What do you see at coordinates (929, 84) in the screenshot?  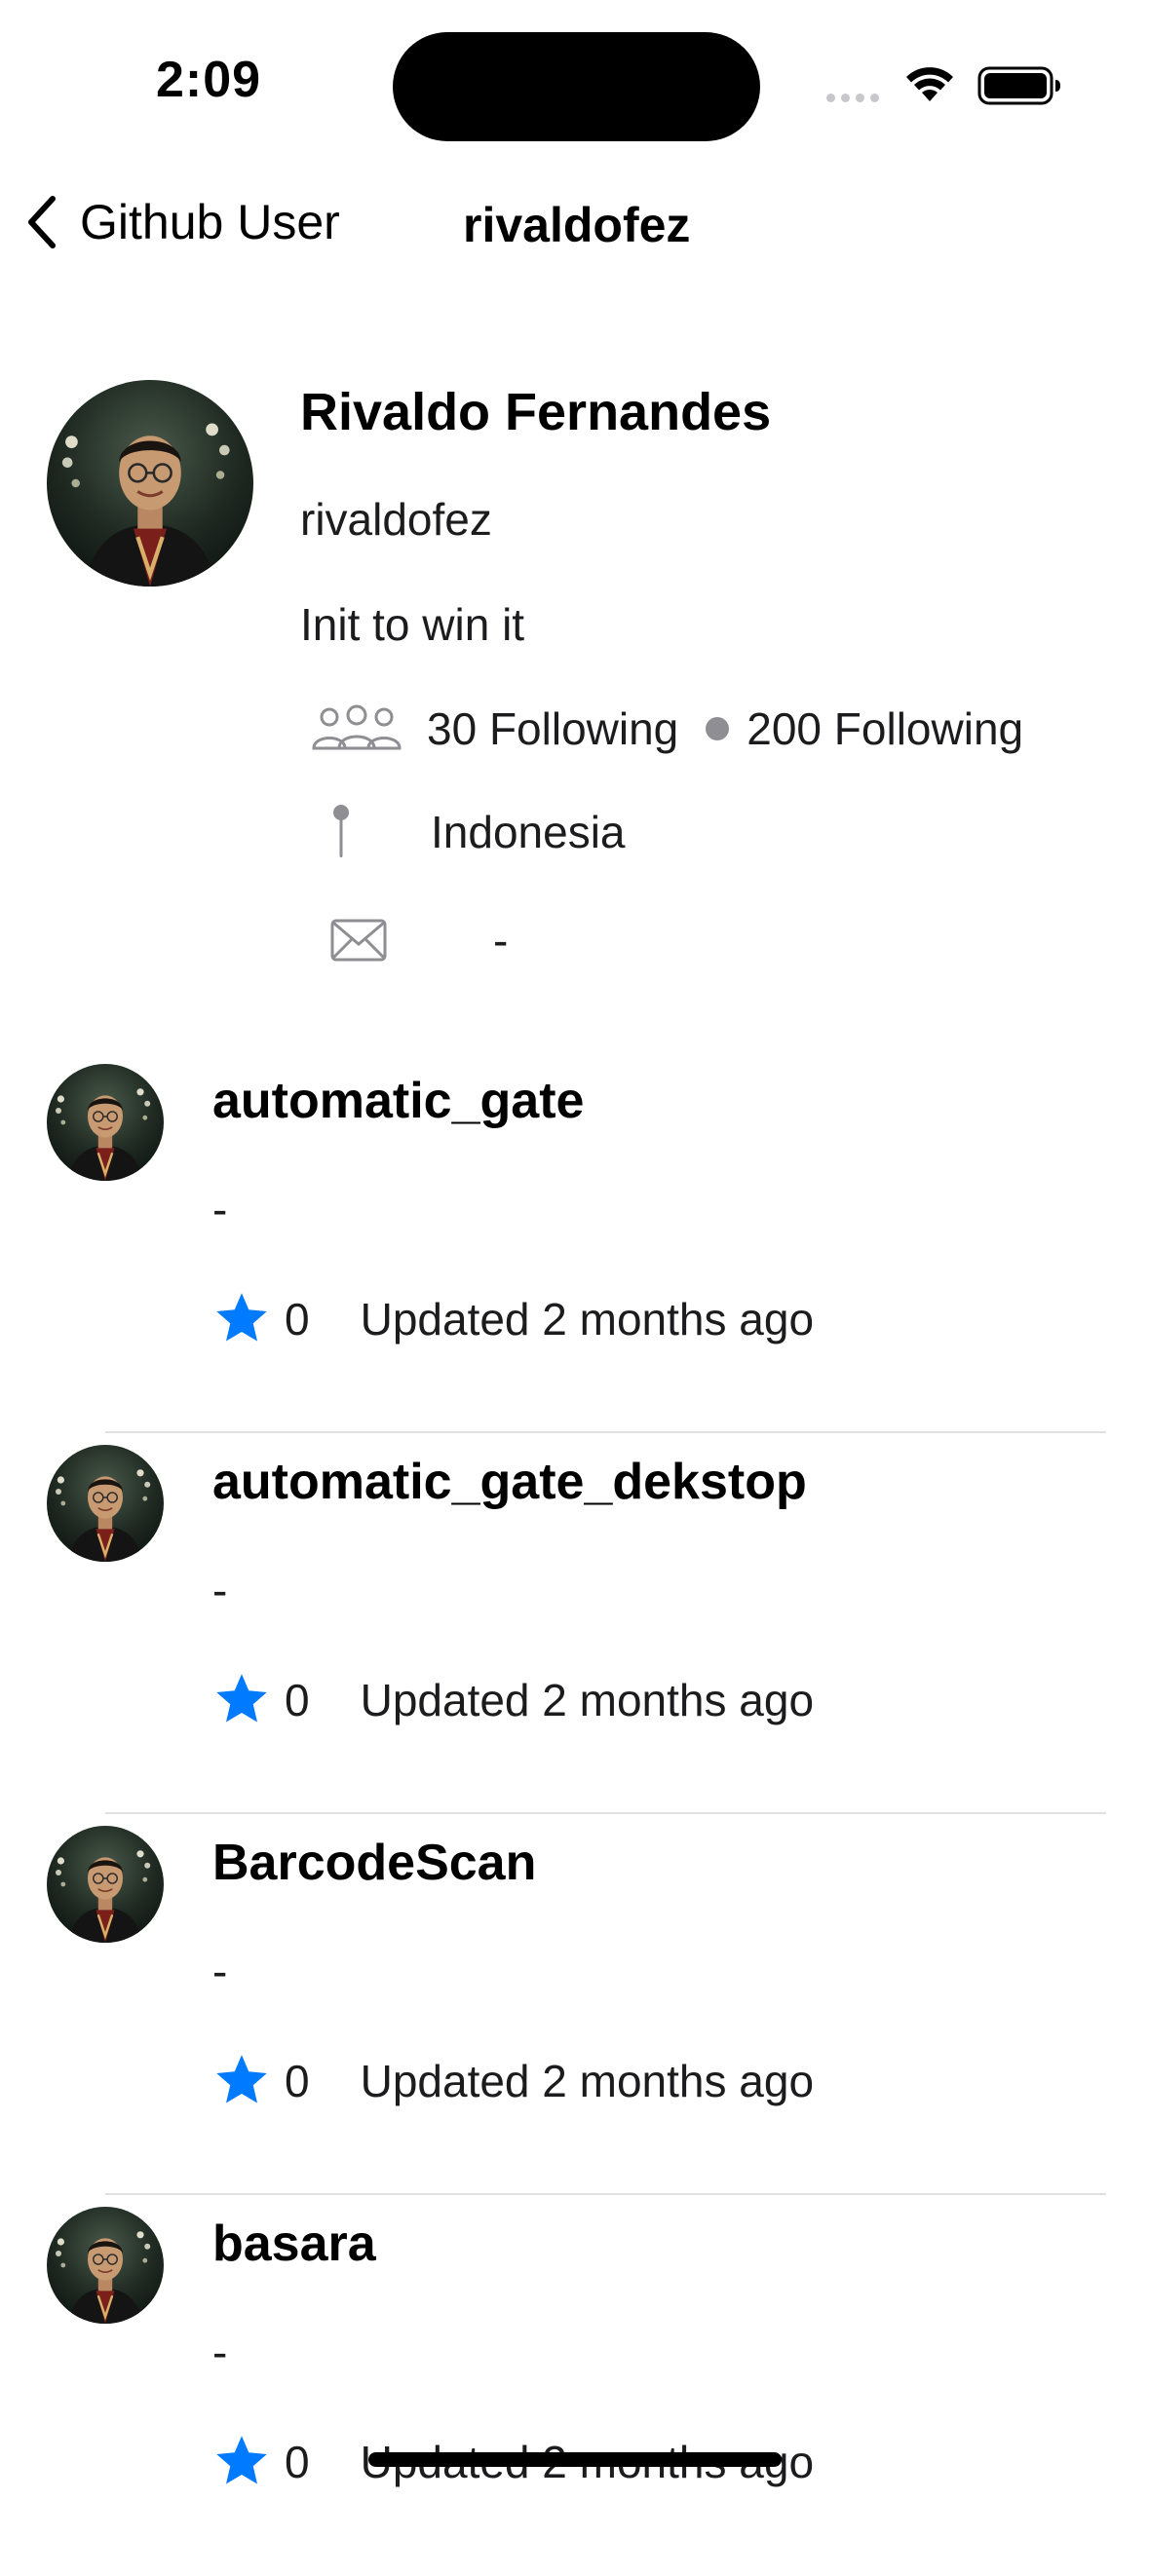 I see `wifi-icon` at bounding box center [929, 84].